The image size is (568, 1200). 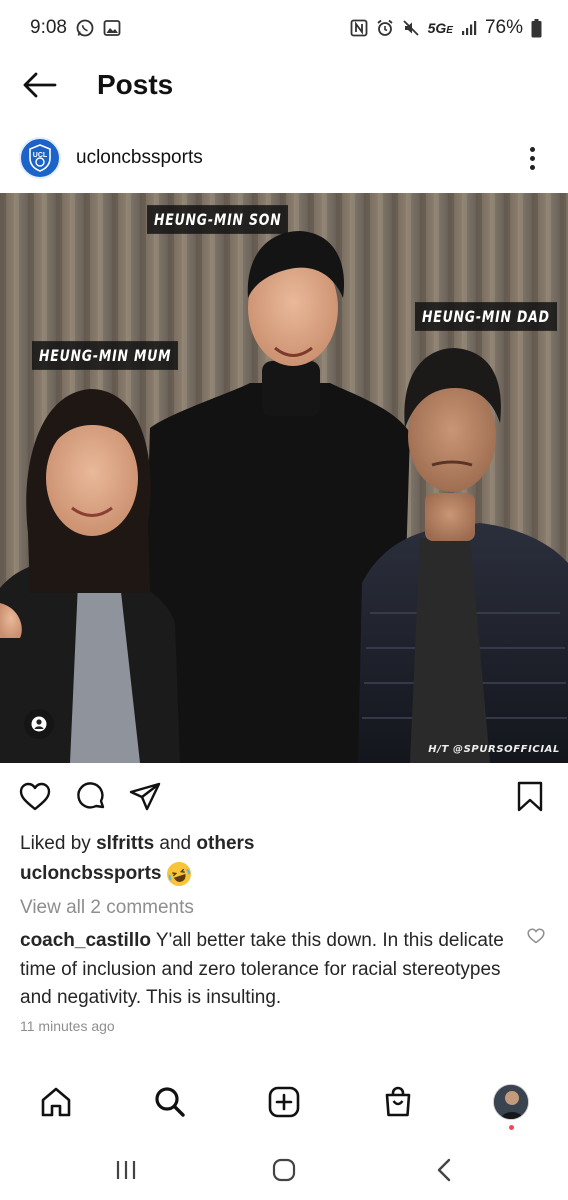 What do you see at coordinates (90, 874) in the screenshot?
I see `caption-username: ucloncbssports` at bounding box center [90, 874].